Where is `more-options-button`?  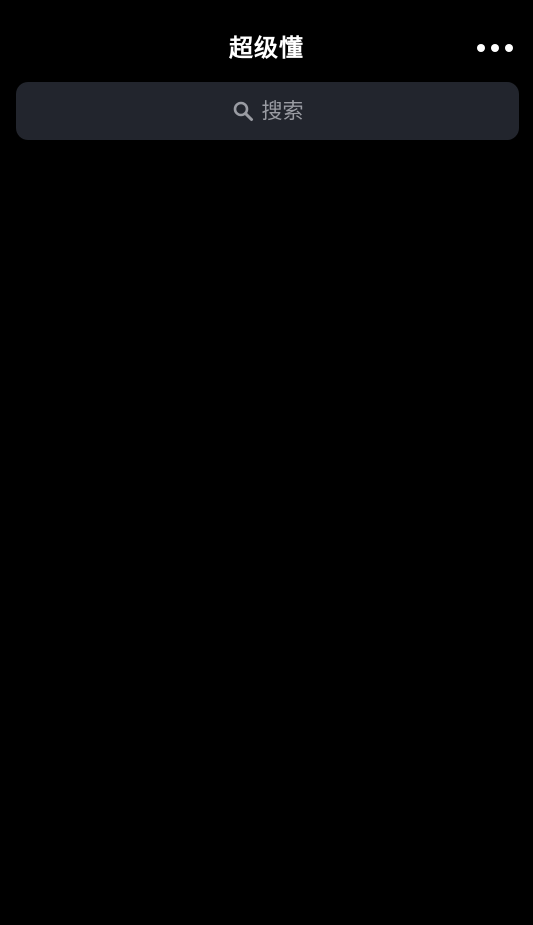 more-options-button is located at coordinates (495, 48).